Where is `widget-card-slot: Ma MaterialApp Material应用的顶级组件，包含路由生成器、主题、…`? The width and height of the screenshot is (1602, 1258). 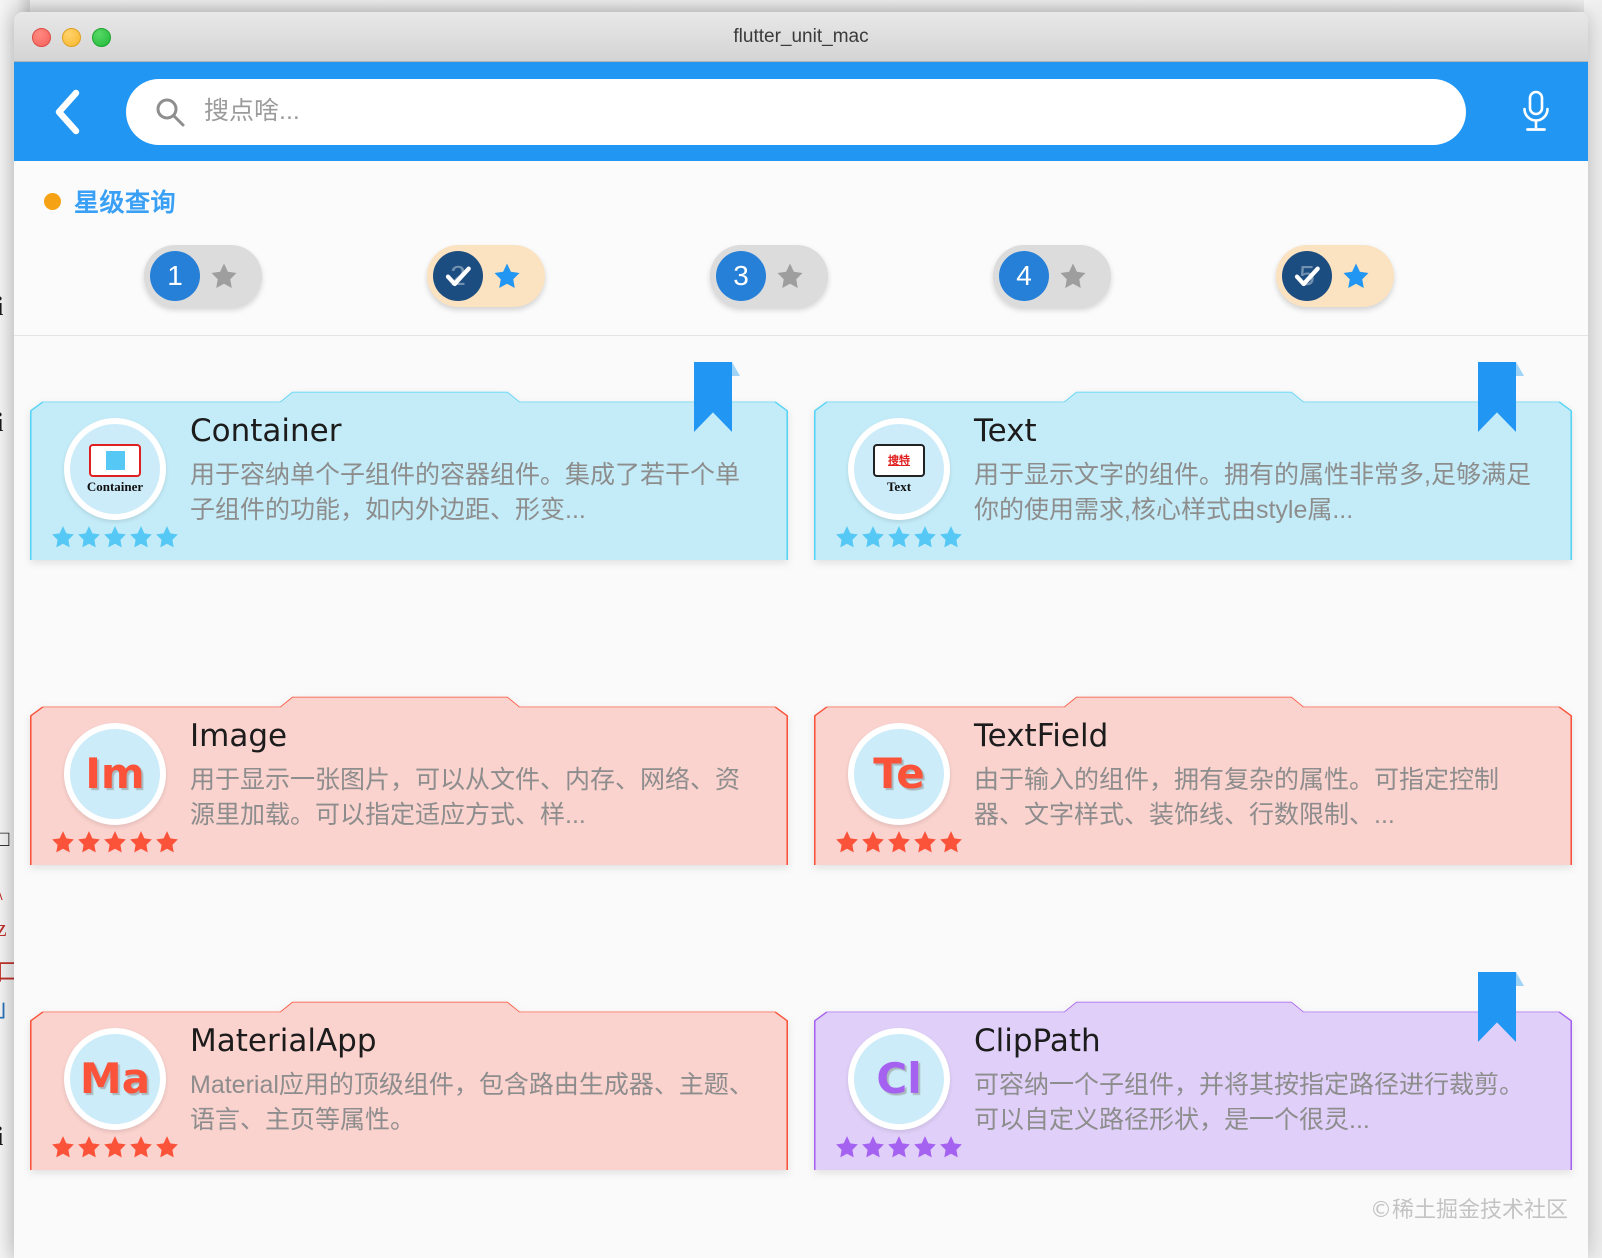
widget-card-slot: Ma MaterialApp Material应用的顶级组件，包含路由生成器、主题、… is located at coordinates (409, 1086).